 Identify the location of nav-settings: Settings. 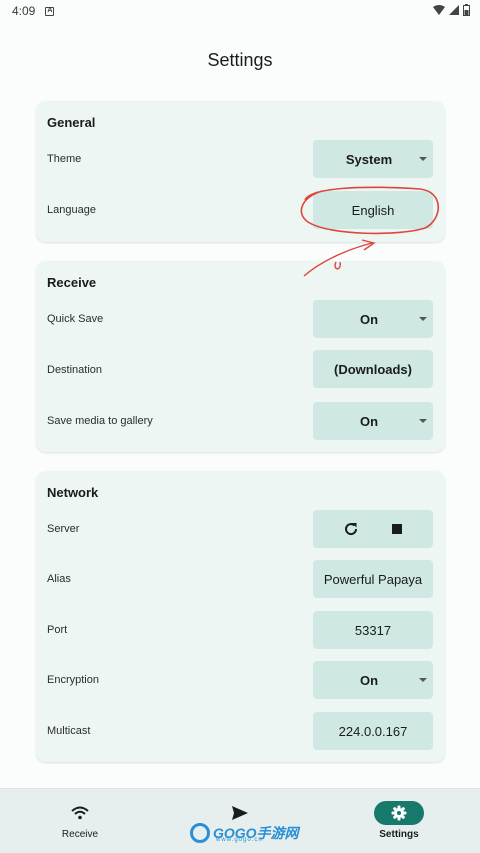
(399, 821).